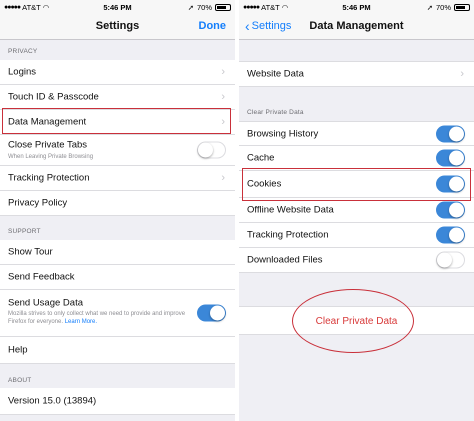 The width and height of the screenshot is (474, 421). I want to click on row-label: Browsing History, so click(283, 133).